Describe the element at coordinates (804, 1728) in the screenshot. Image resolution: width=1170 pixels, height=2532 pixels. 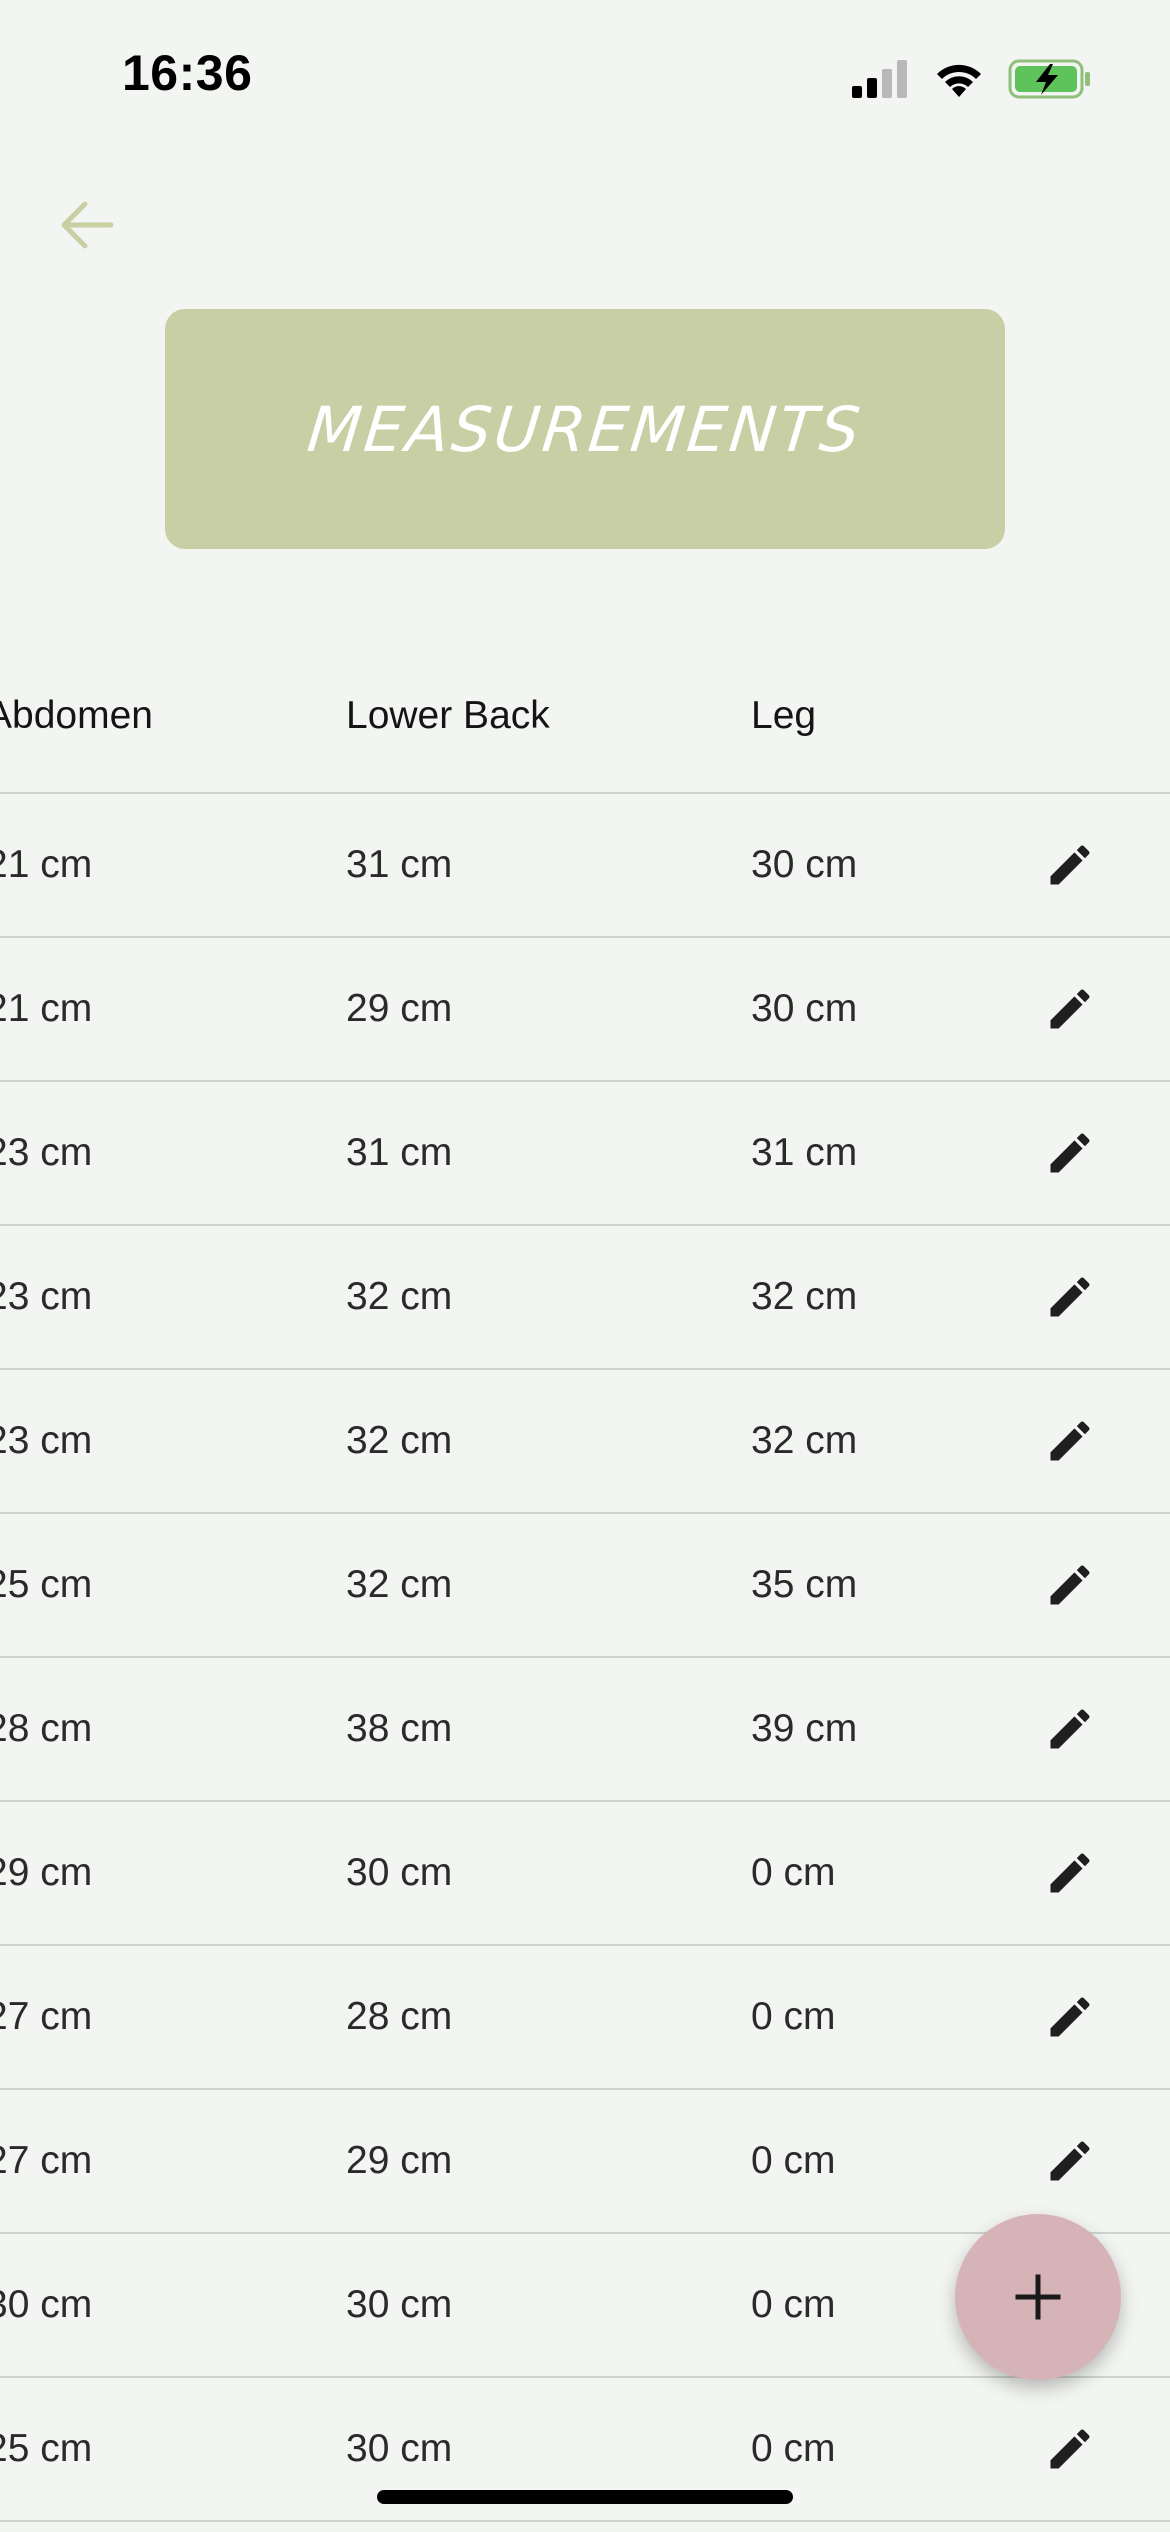
I see `cell-leg: 39 cm` at that location.